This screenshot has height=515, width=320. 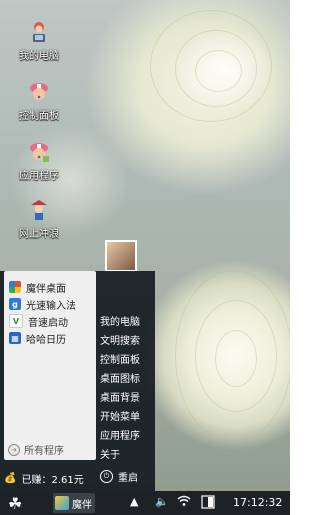 I want to click on app-item-mobanzhuomian: 魔伴桌面, so click(x=37, y=287).